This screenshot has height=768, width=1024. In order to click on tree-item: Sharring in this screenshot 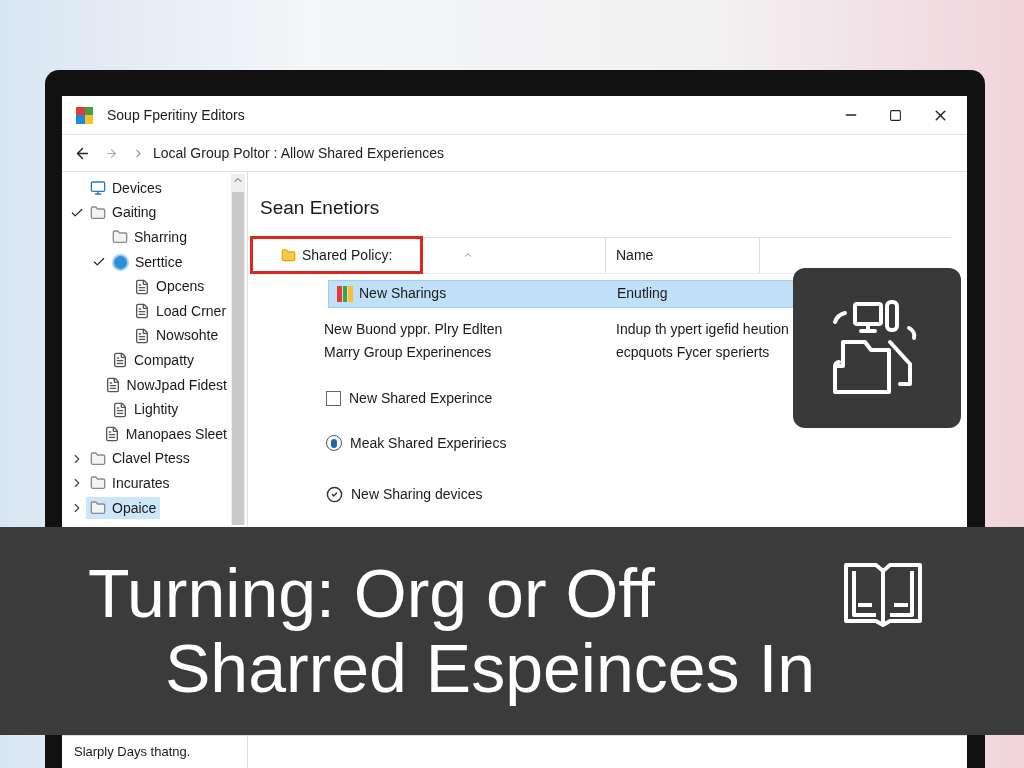, I will do `click(149, 237)`.